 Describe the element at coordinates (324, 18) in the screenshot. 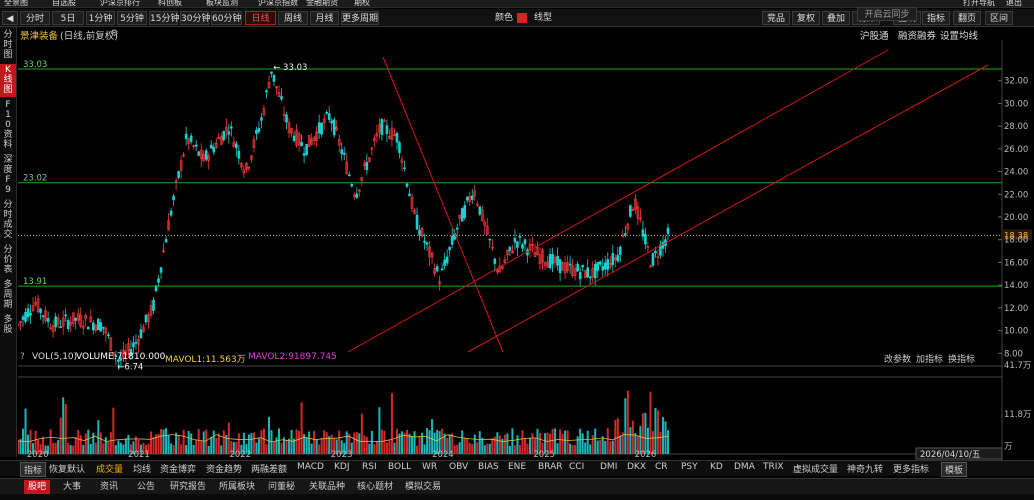

I see `period-tab: 月线` at that location.